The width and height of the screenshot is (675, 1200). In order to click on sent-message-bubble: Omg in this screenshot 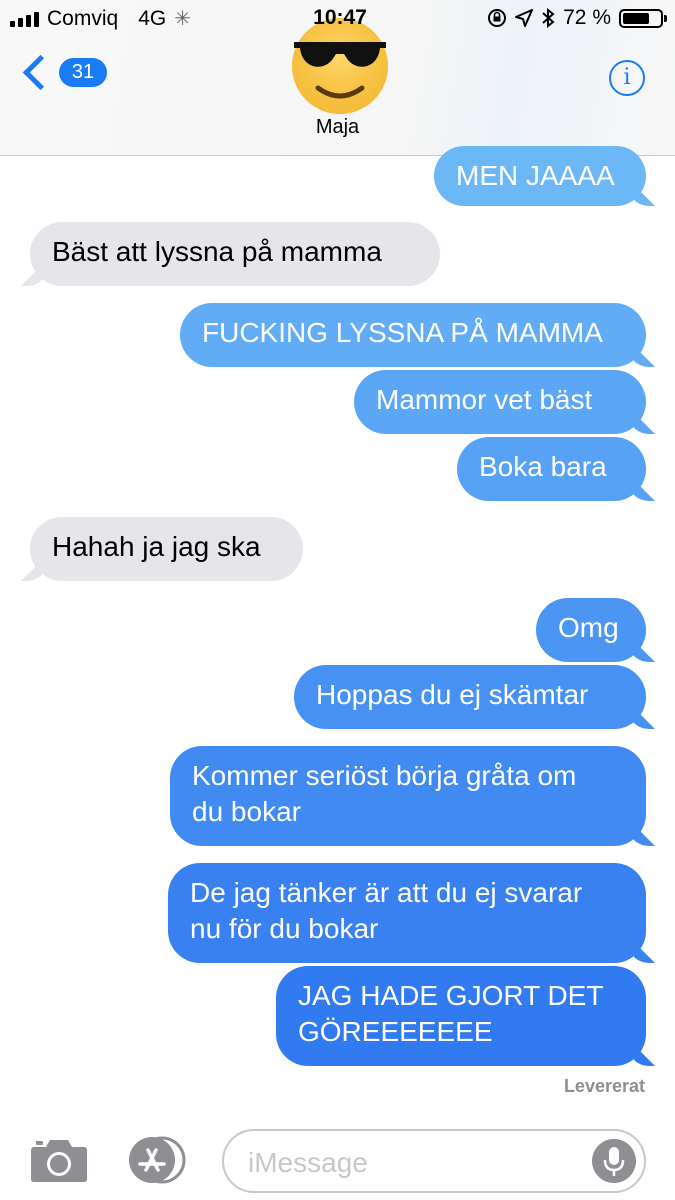, I will do `click(591, 630)`.